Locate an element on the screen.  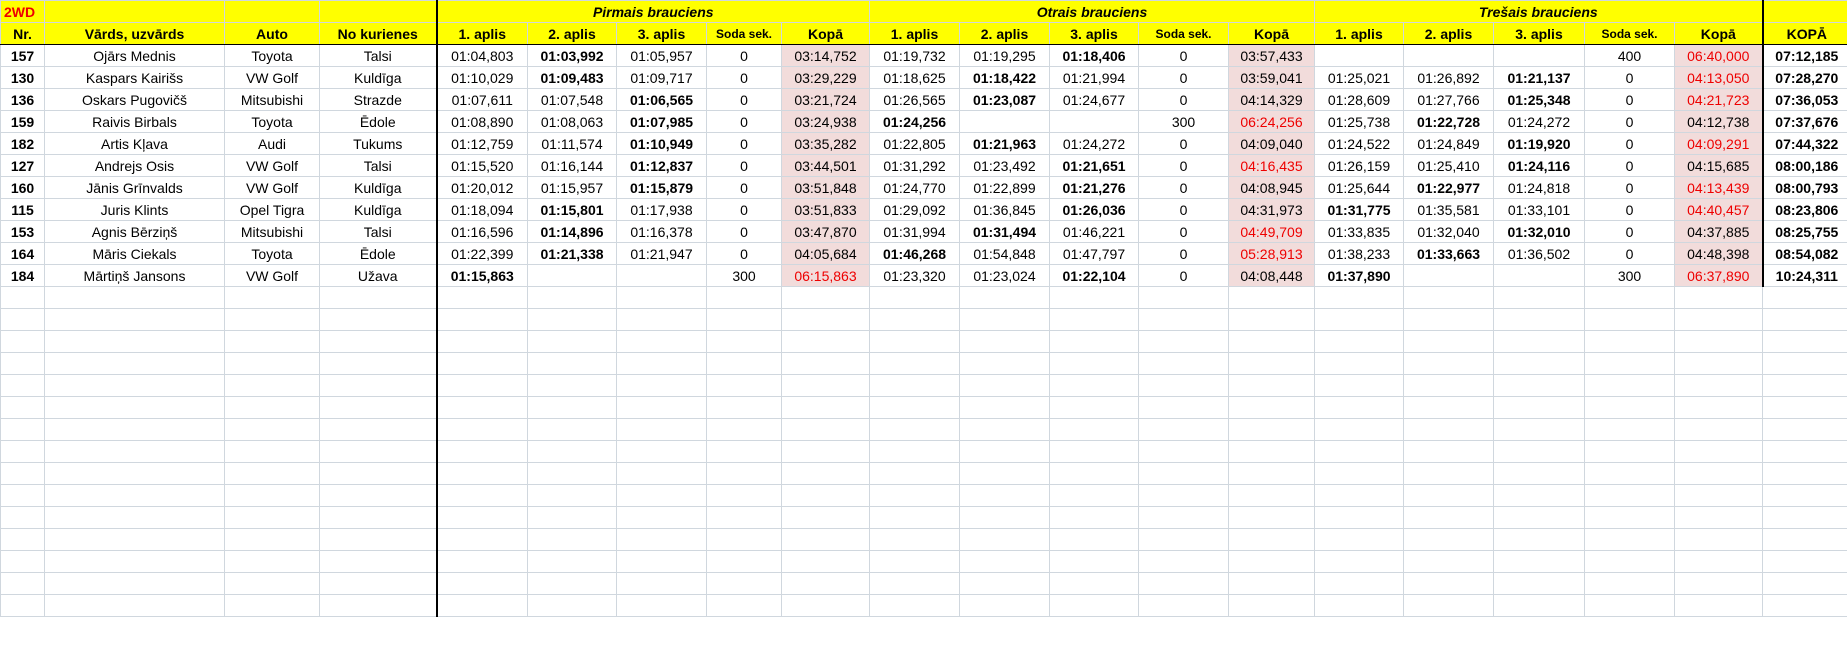
cell-r3-c1: Raivis Birbals is located at coordinates (134, 121).